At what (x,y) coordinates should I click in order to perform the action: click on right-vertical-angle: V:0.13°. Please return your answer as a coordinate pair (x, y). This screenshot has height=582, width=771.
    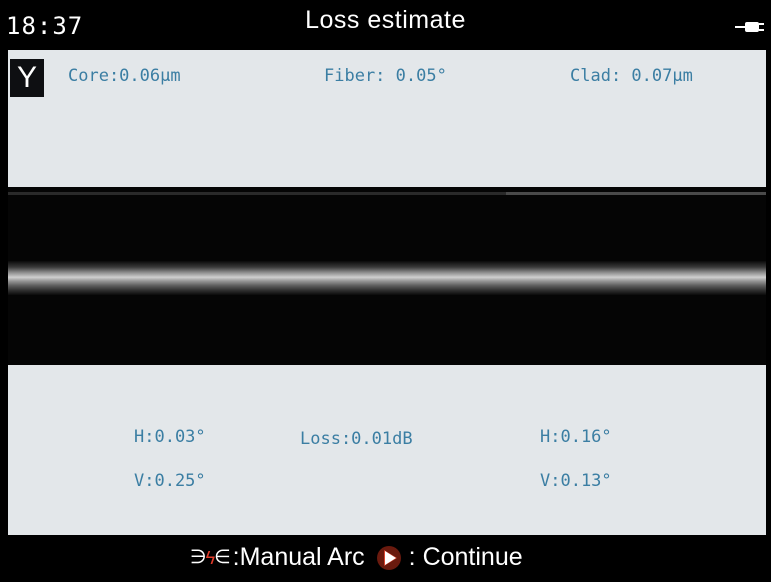
    Looking at the image, I should click on (576, 481).